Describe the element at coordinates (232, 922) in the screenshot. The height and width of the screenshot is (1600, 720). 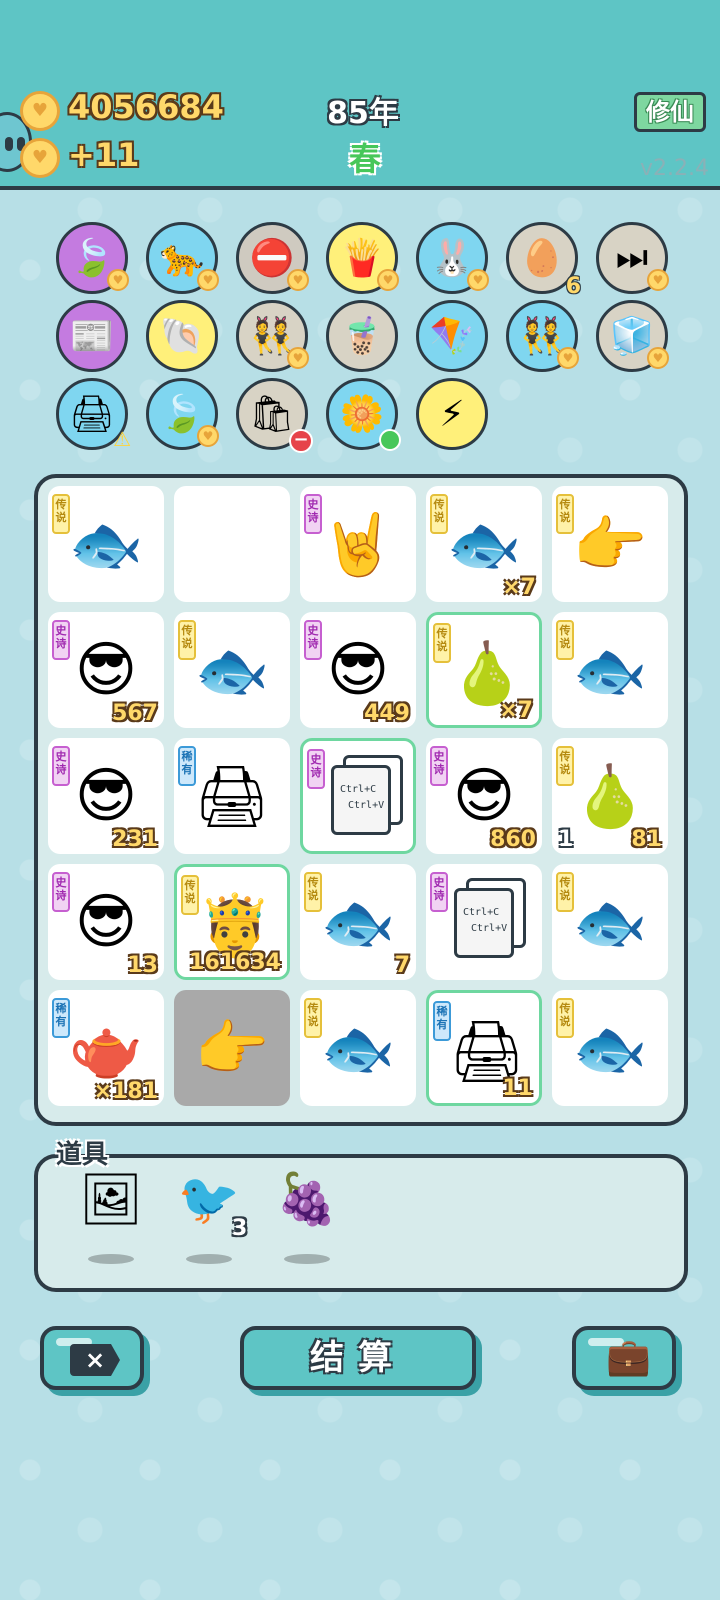
I see `board-slot: 🤴 传说 161634` at that location.